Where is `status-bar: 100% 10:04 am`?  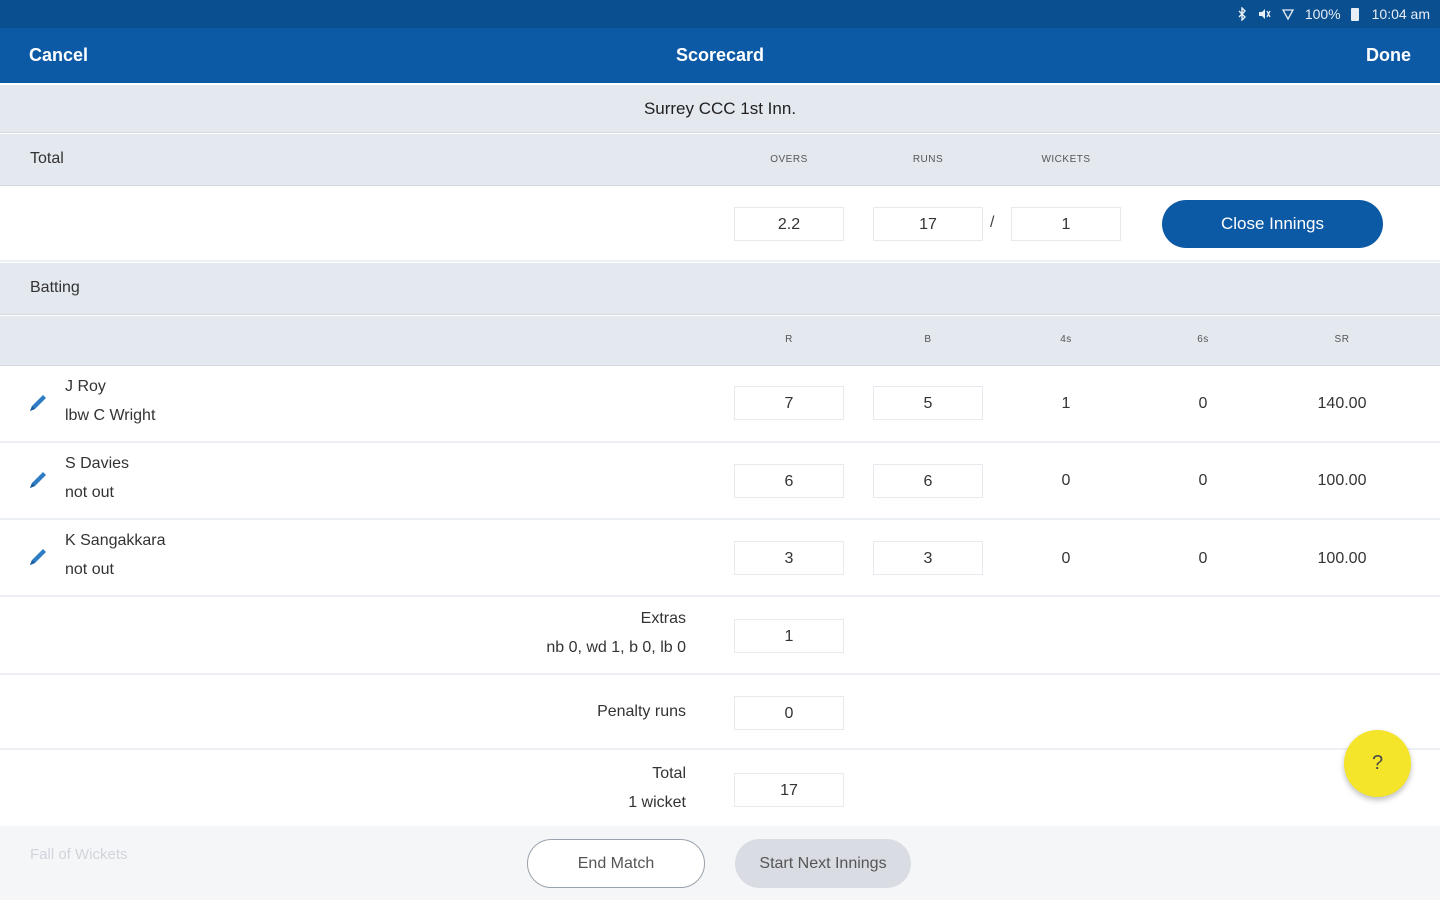
status-bar: 100% 10:04 am is located at coordinates (720, 14).